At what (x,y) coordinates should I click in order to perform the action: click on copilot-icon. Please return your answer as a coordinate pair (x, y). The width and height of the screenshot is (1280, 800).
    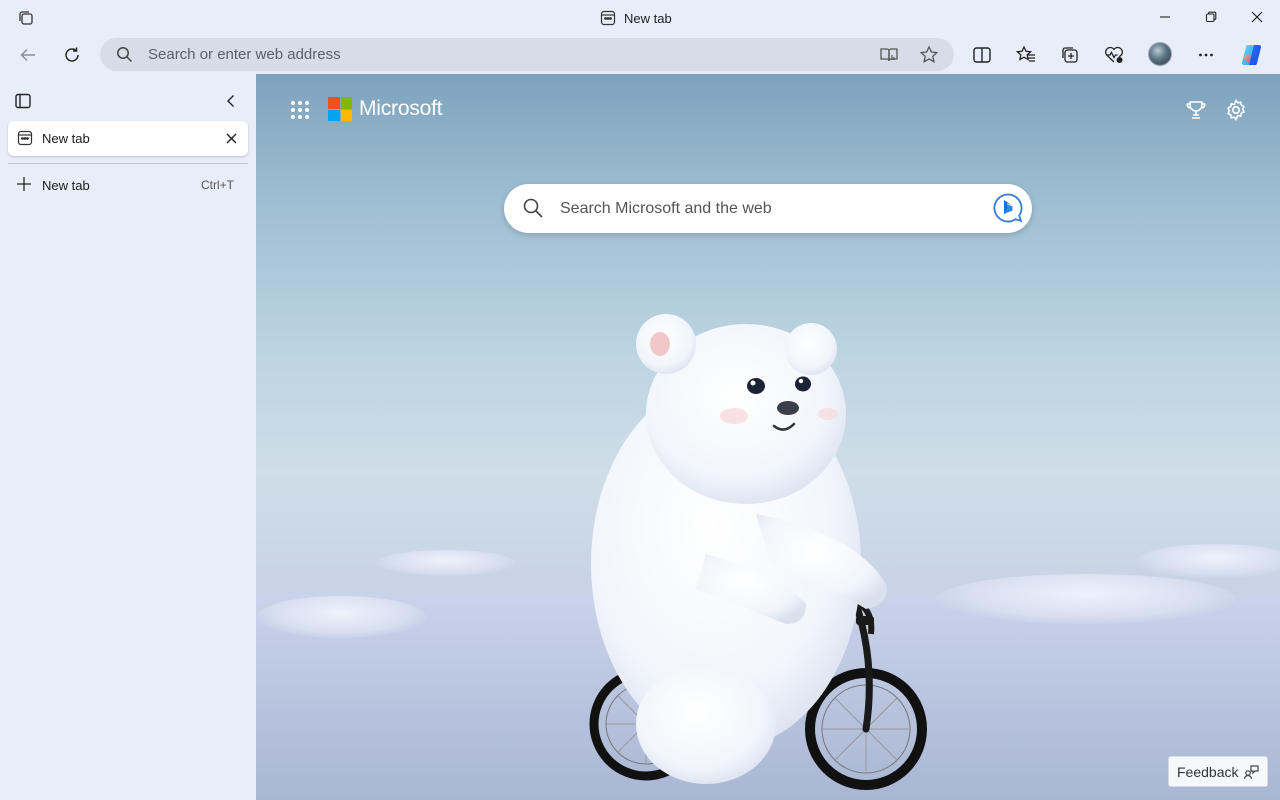
    Looking at the image, I should click on (1252, 55).